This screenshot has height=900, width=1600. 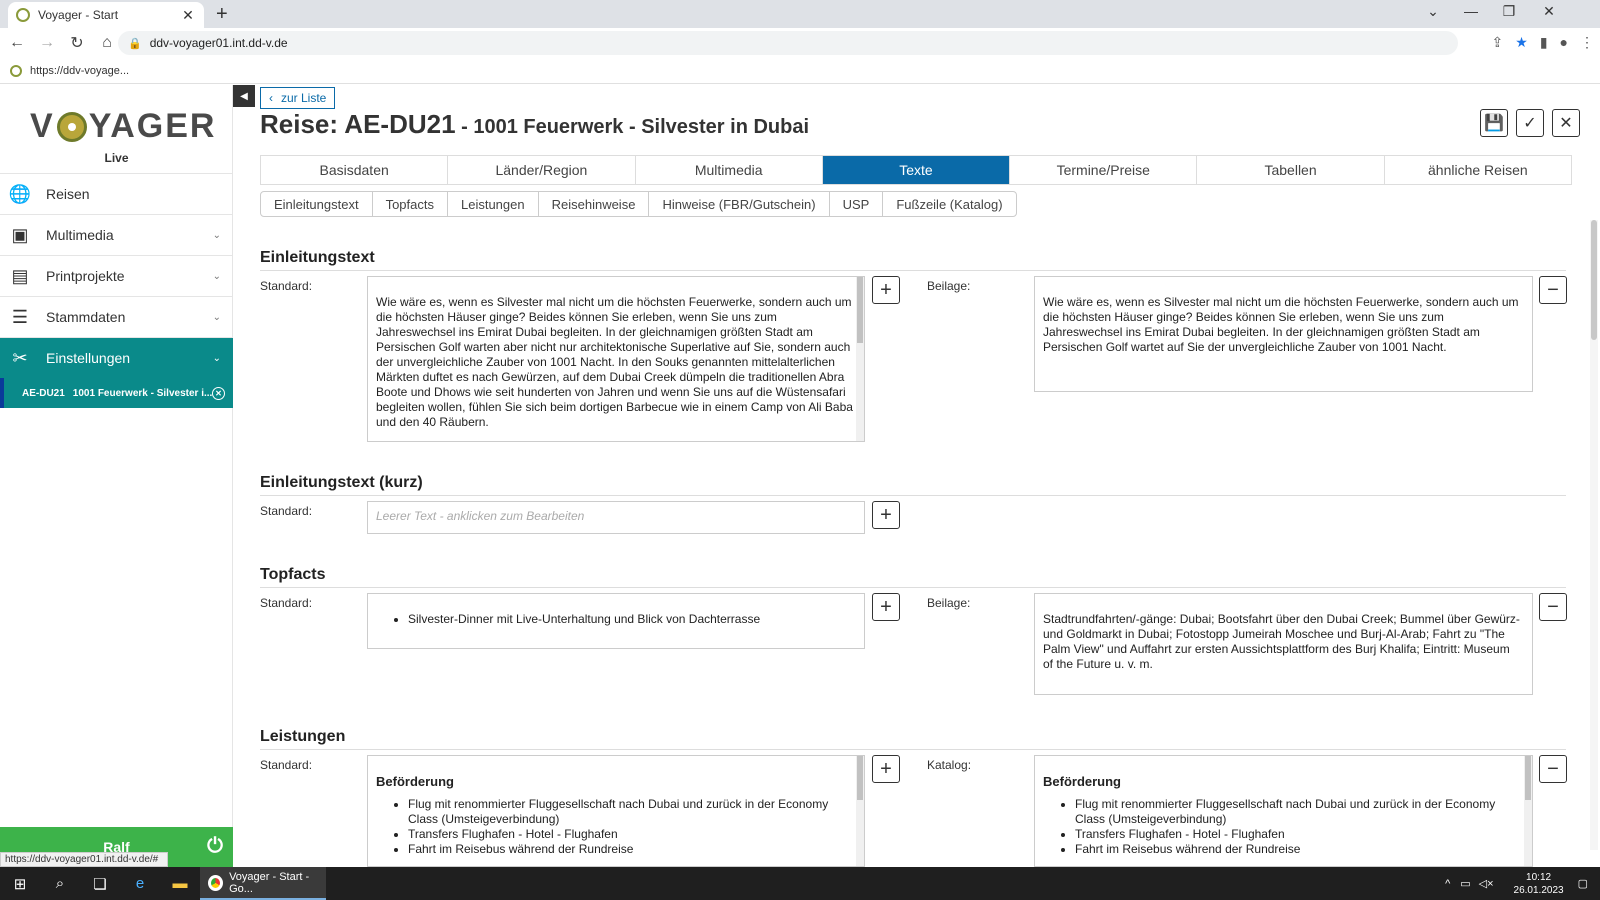 I want to click on sidebar-item-reisen: 🌐 Reisen, so click(x=116, y=193).